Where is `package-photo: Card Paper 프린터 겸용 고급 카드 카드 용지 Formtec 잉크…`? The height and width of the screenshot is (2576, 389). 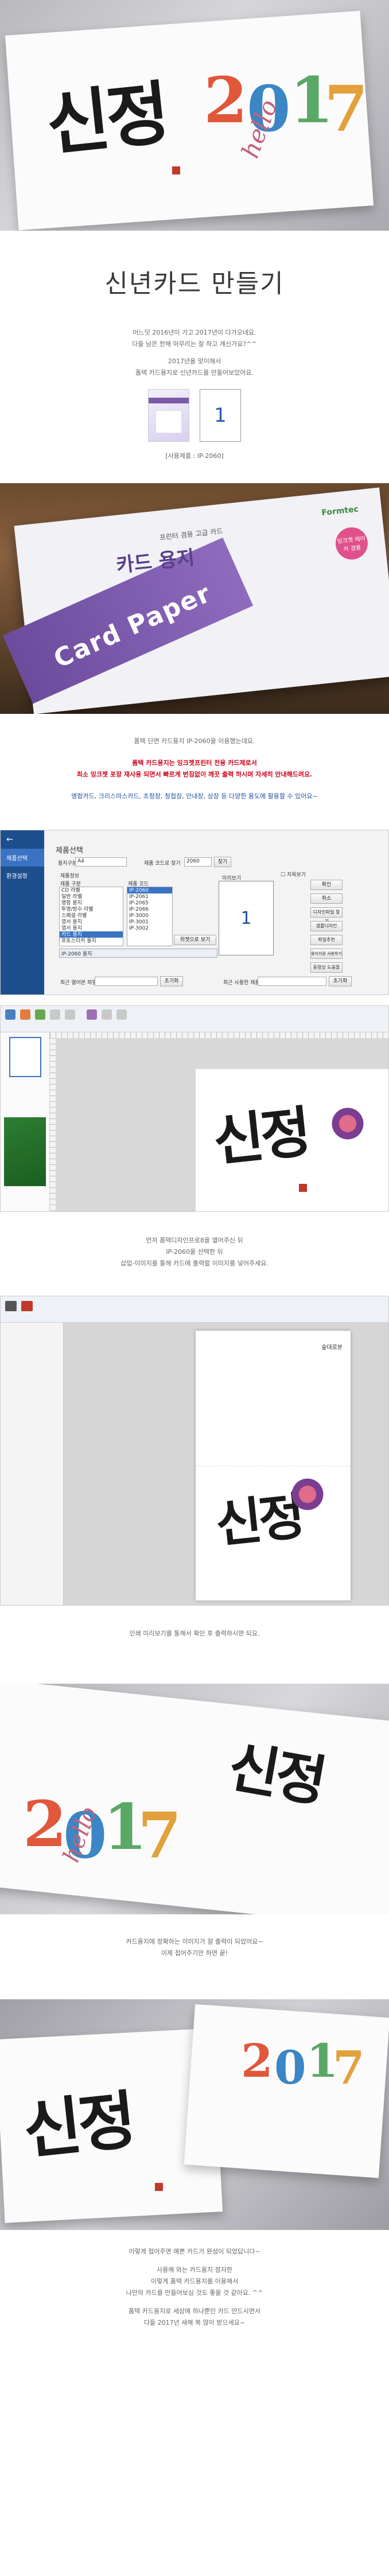 package-photo: Card Paper 프린터 겸용 고급 카드 카드 용지 Formtec 잉크… is located at coordinates (194, 598).